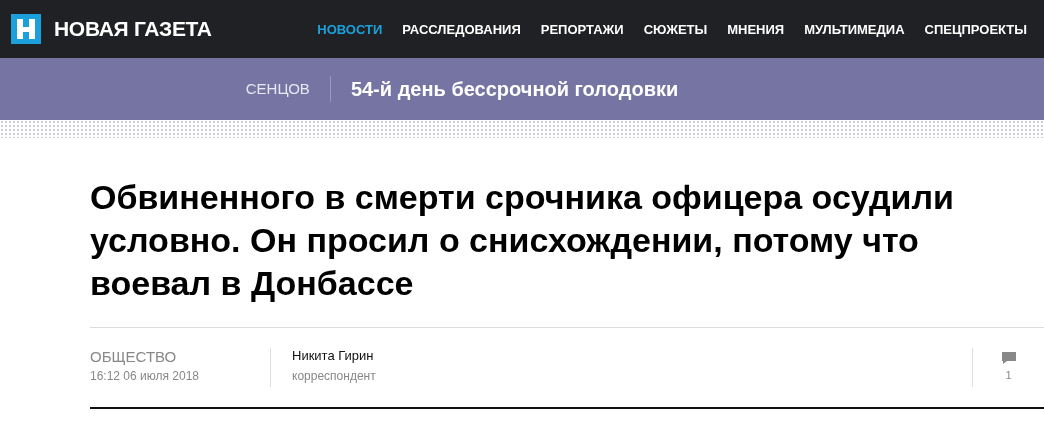 Image resolution: width=1044 pixels, height=422 pixels. What do you see at coordinates (1008, 375) in the screenshot?
I see `comment-count: 1` at bounding box center [1008, 375].